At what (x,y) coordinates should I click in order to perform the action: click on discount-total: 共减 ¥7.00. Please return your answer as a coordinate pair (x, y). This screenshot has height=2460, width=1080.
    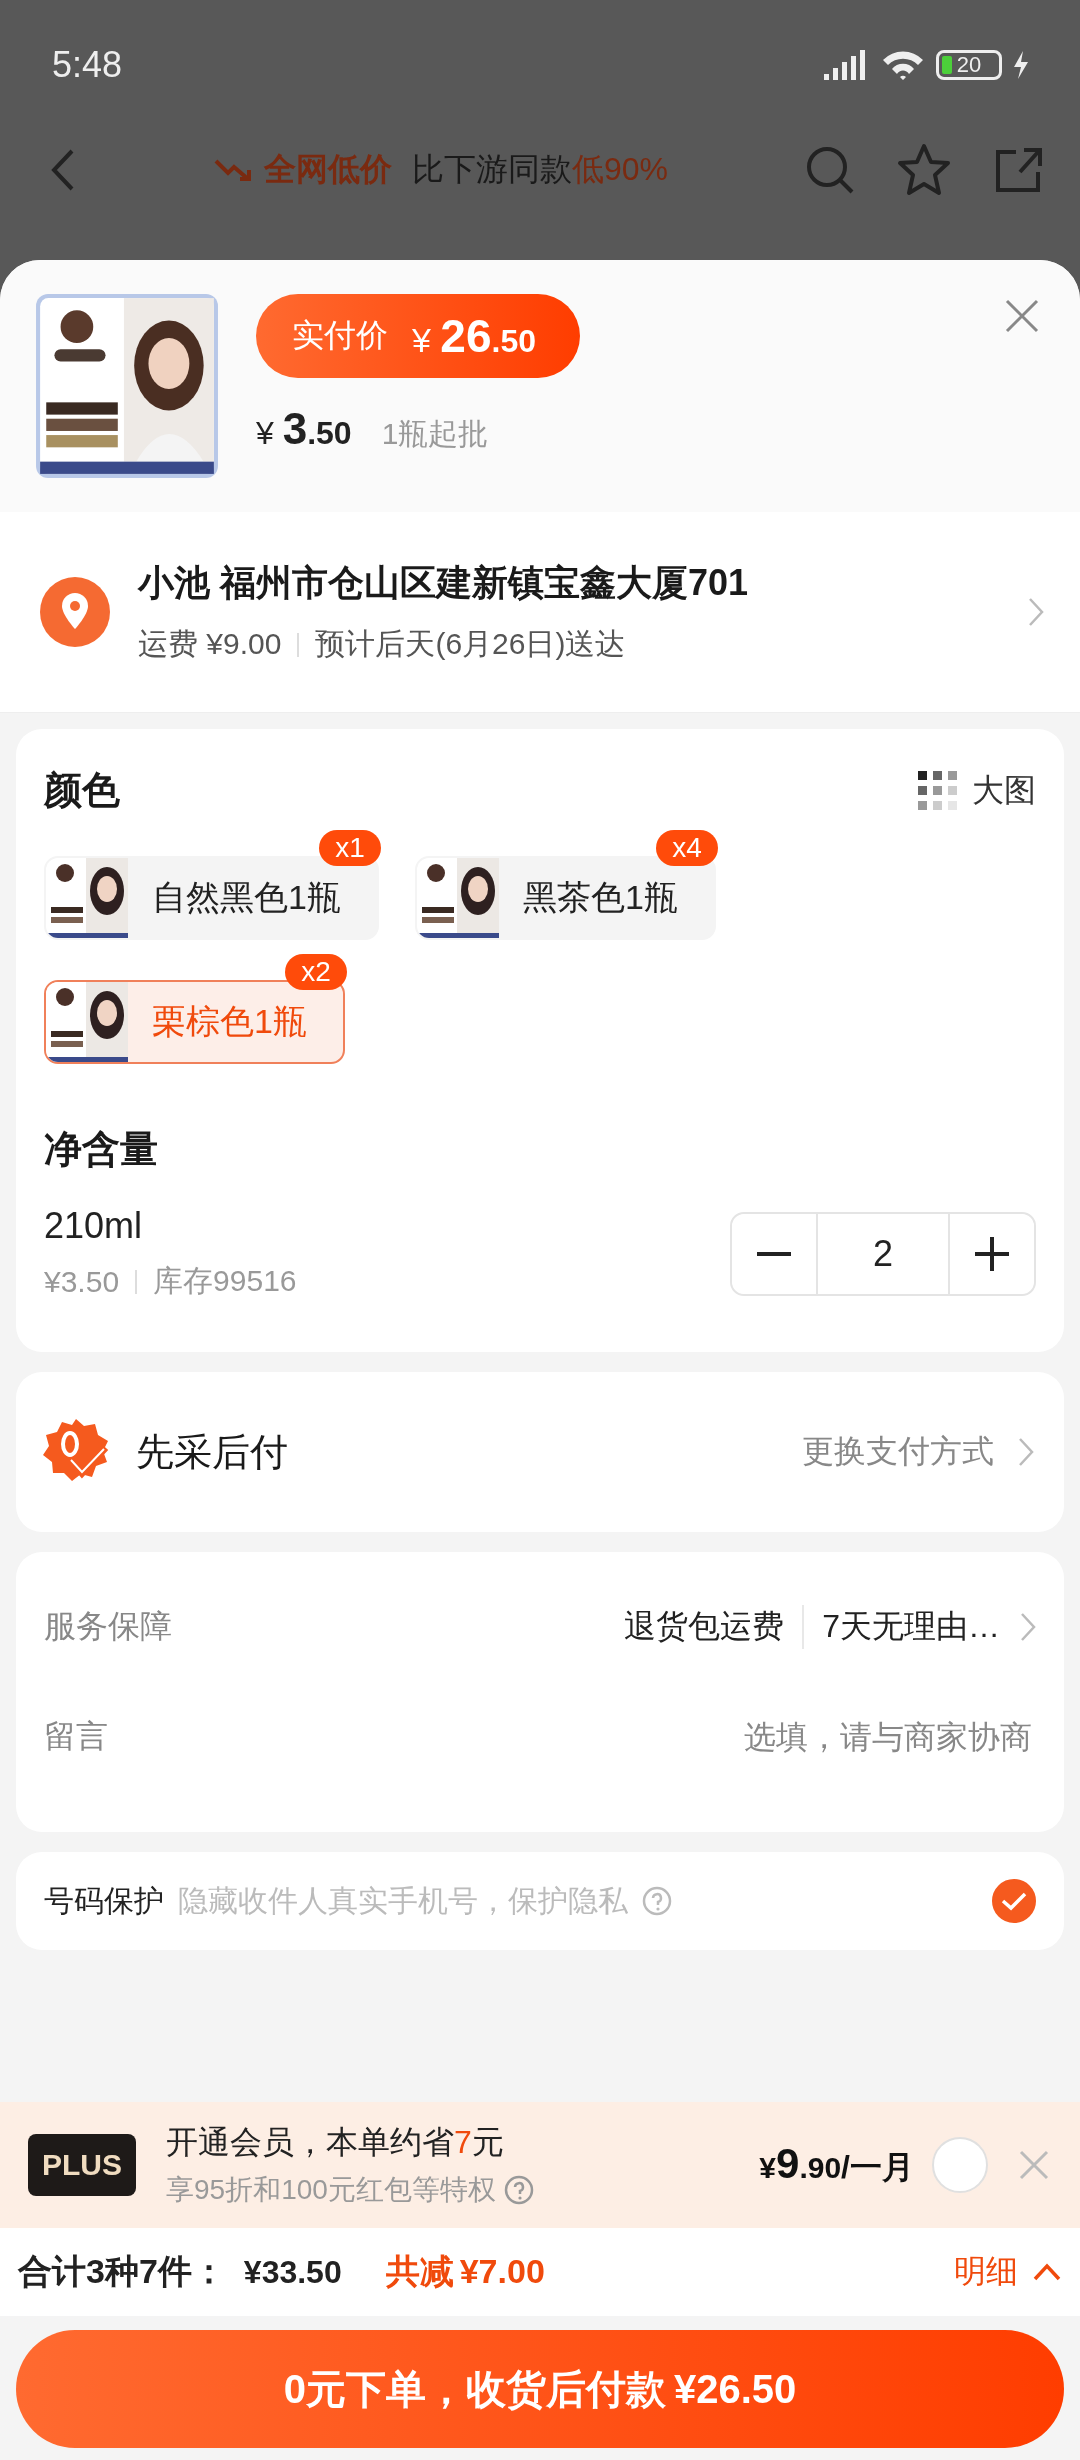
    Looking at the image, I should click on (465, 2271).